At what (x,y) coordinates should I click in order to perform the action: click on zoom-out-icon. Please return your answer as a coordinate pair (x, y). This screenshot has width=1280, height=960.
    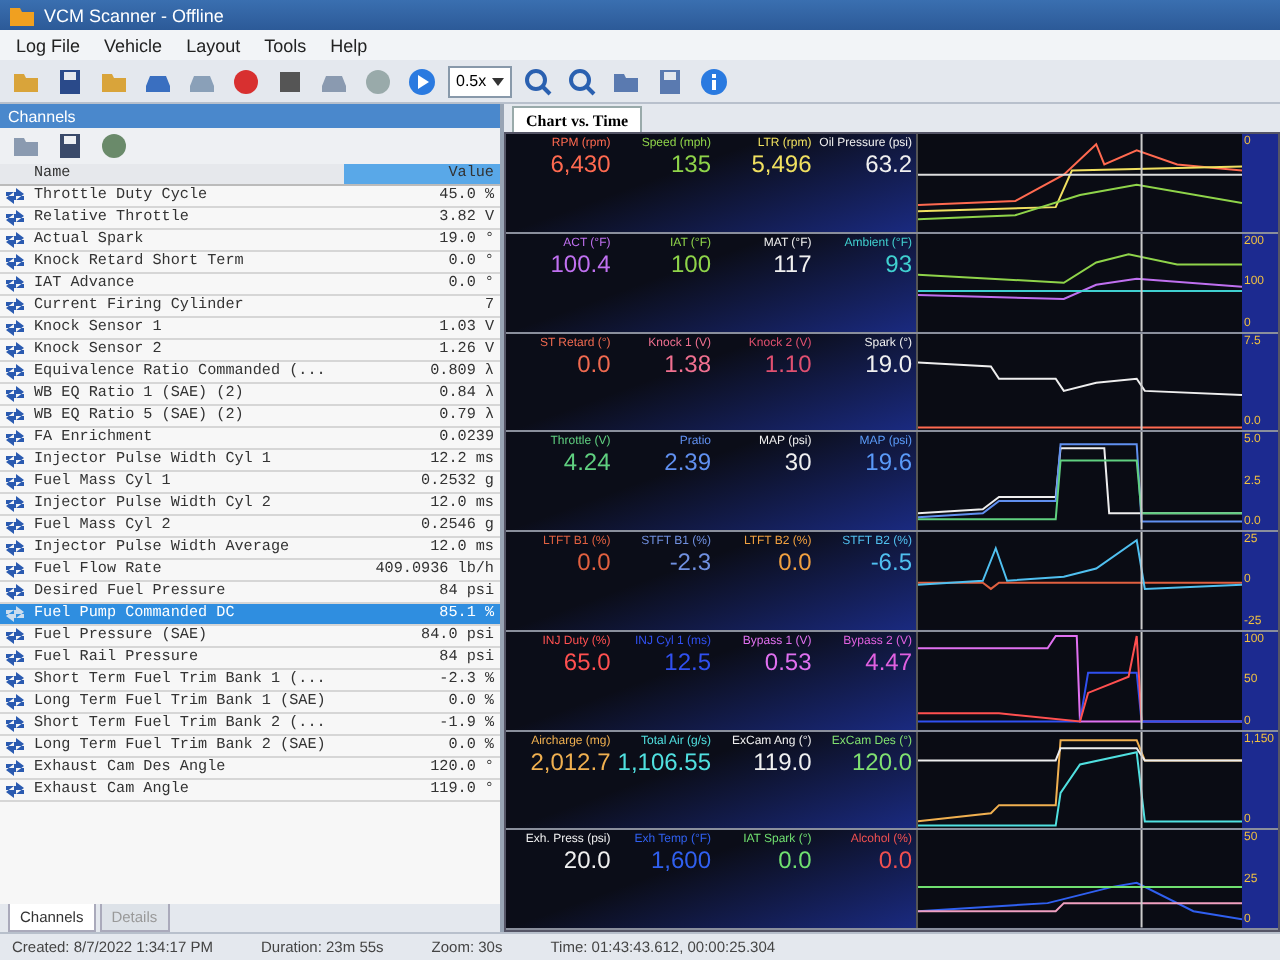
    Looking at the image, I should click on (582, 81).